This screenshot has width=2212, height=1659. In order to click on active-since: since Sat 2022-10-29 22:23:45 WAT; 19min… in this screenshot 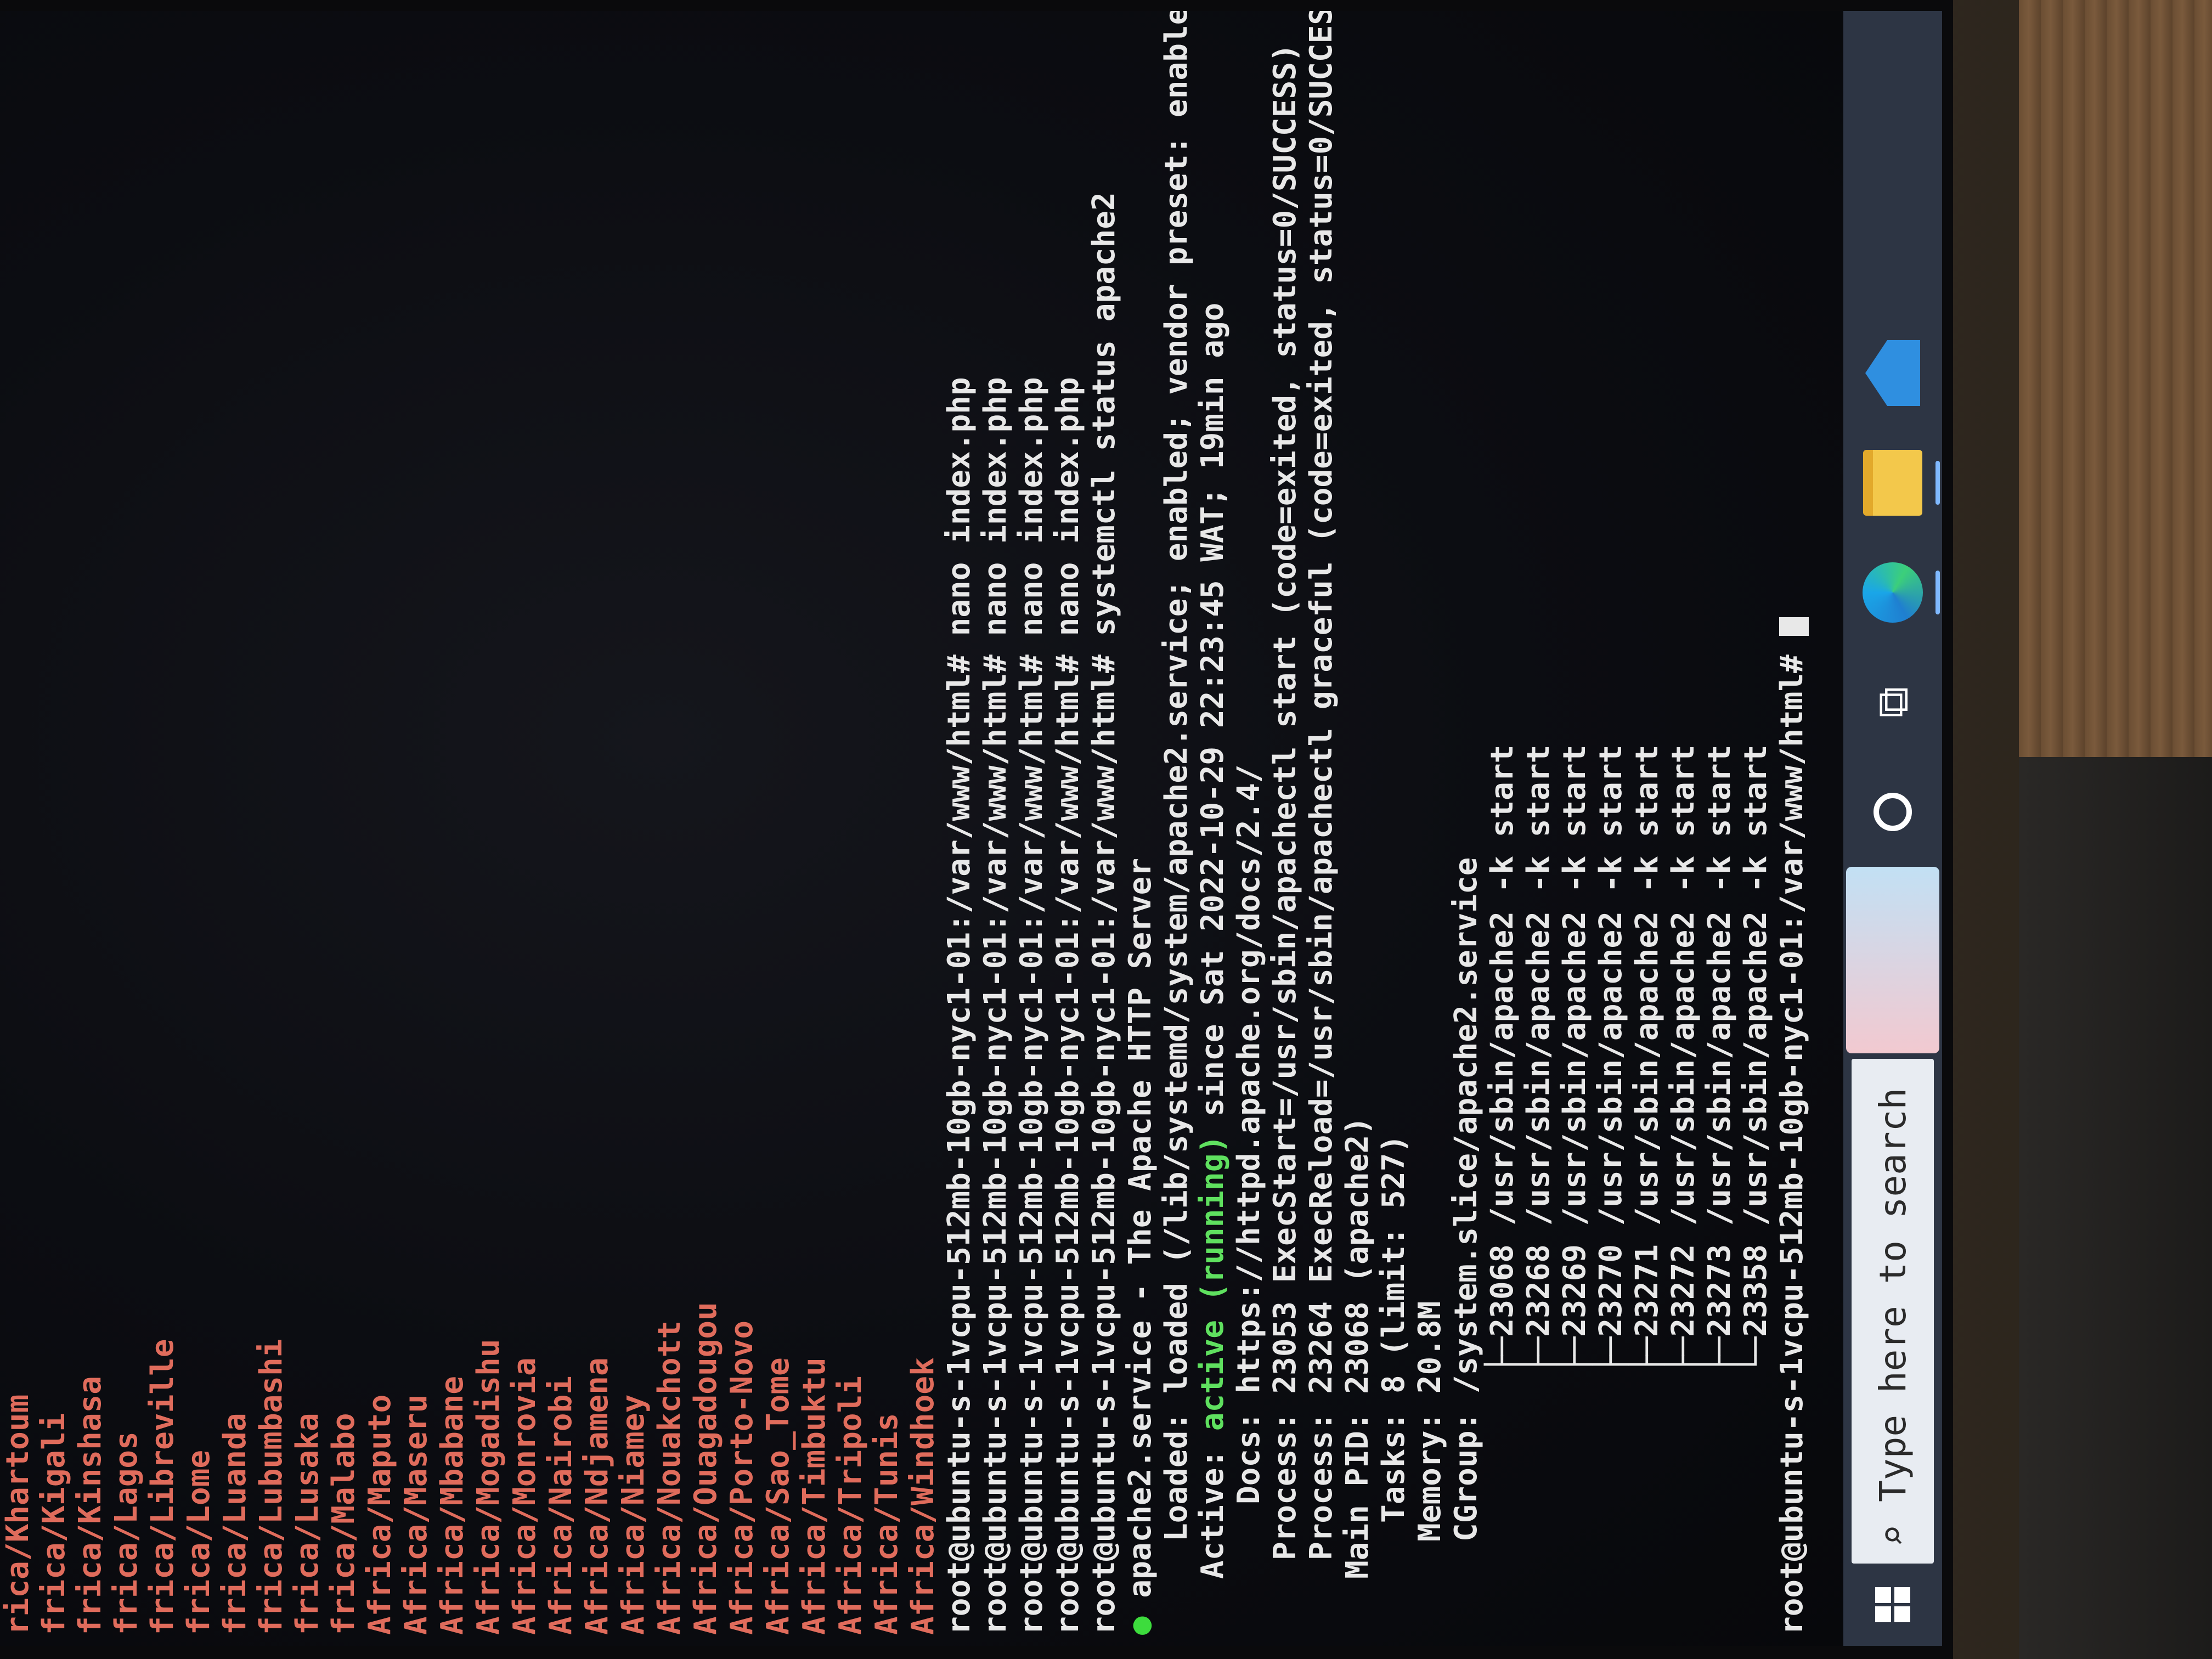, I will do `click(1213, 709)`.